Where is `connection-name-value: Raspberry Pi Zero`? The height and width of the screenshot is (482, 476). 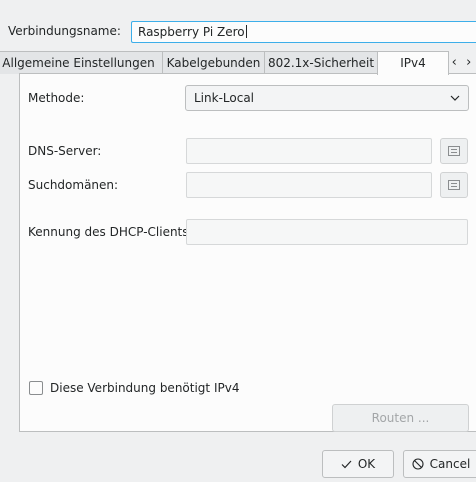 connection-name-value: Raspberry Pi Zero is located at coordinates (191, 32).